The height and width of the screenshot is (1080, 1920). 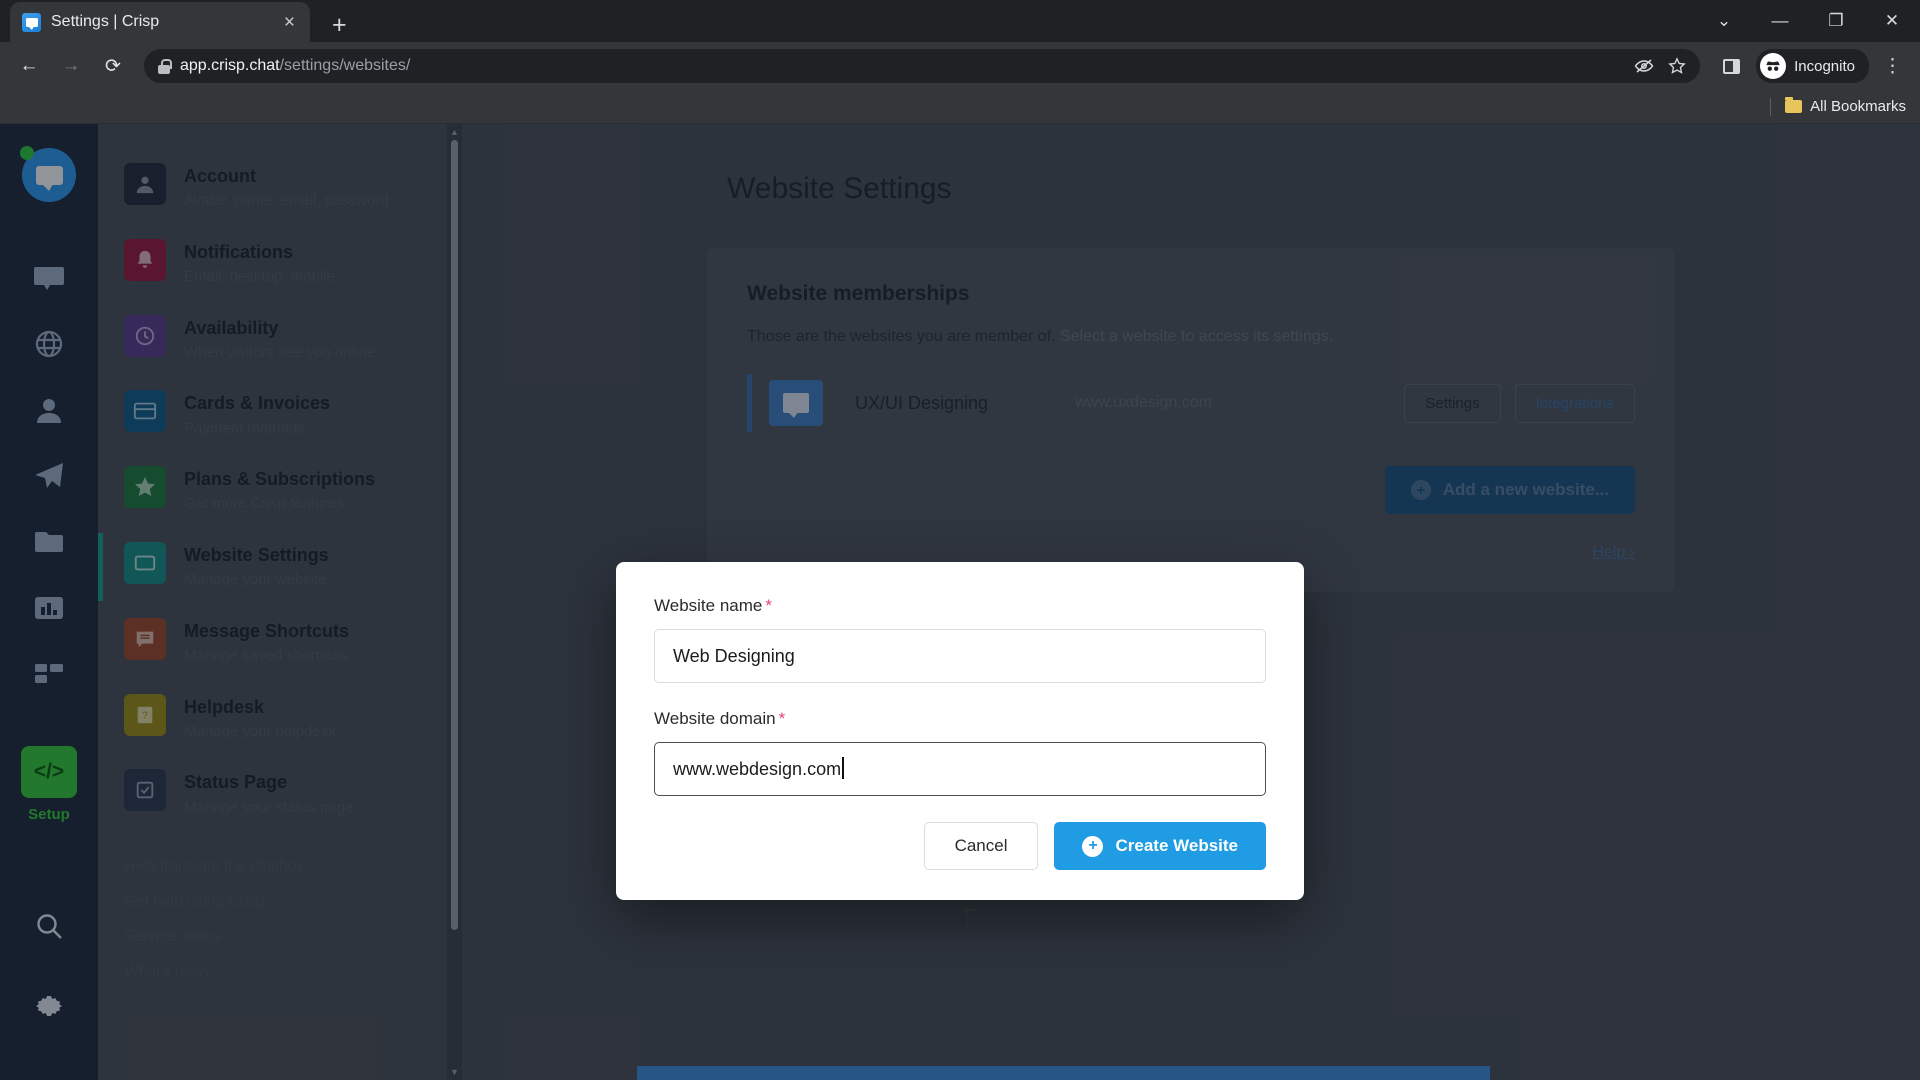 I want to click on create-website-label: Create Website, so click(x=1176, y=845).